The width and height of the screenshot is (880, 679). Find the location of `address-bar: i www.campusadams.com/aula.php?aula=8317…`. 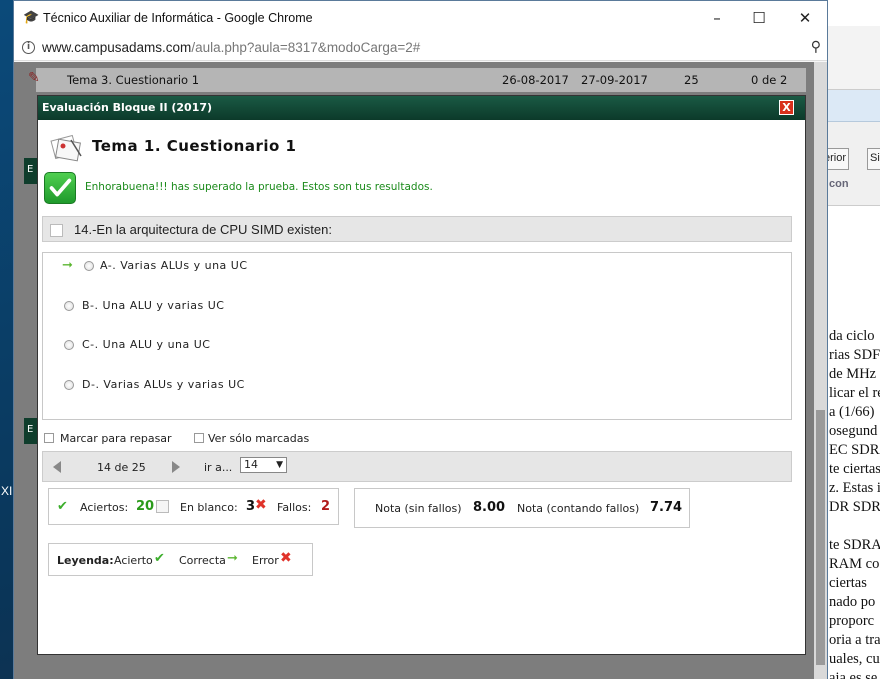

address-bar: i www.campusadams.com/aula.php?aula=8317… is located at coordinates (420, 48).